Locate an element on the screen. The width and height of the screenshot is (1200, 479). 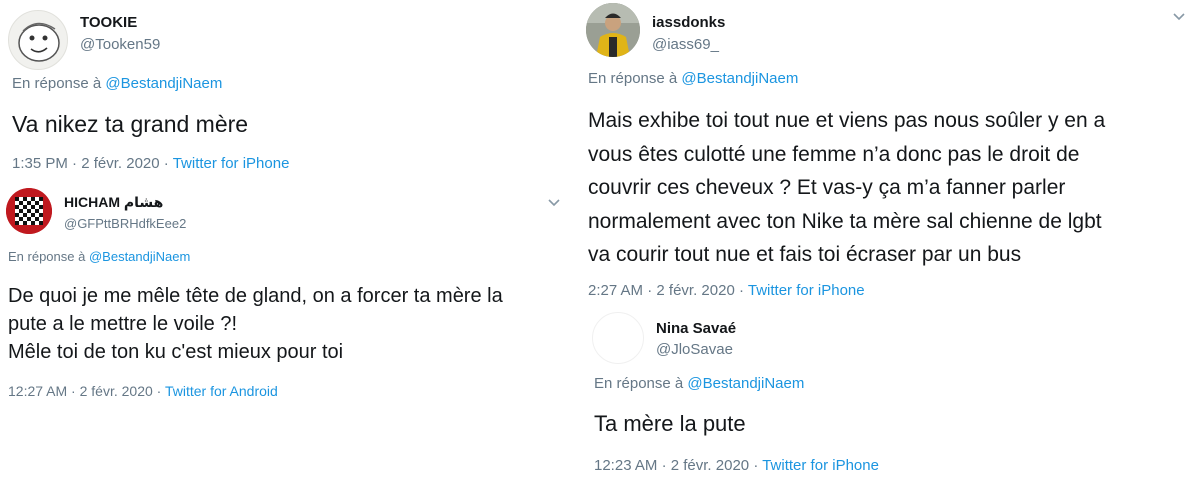
author-name: HICHAM هشام is located at coordinates (113, 202).